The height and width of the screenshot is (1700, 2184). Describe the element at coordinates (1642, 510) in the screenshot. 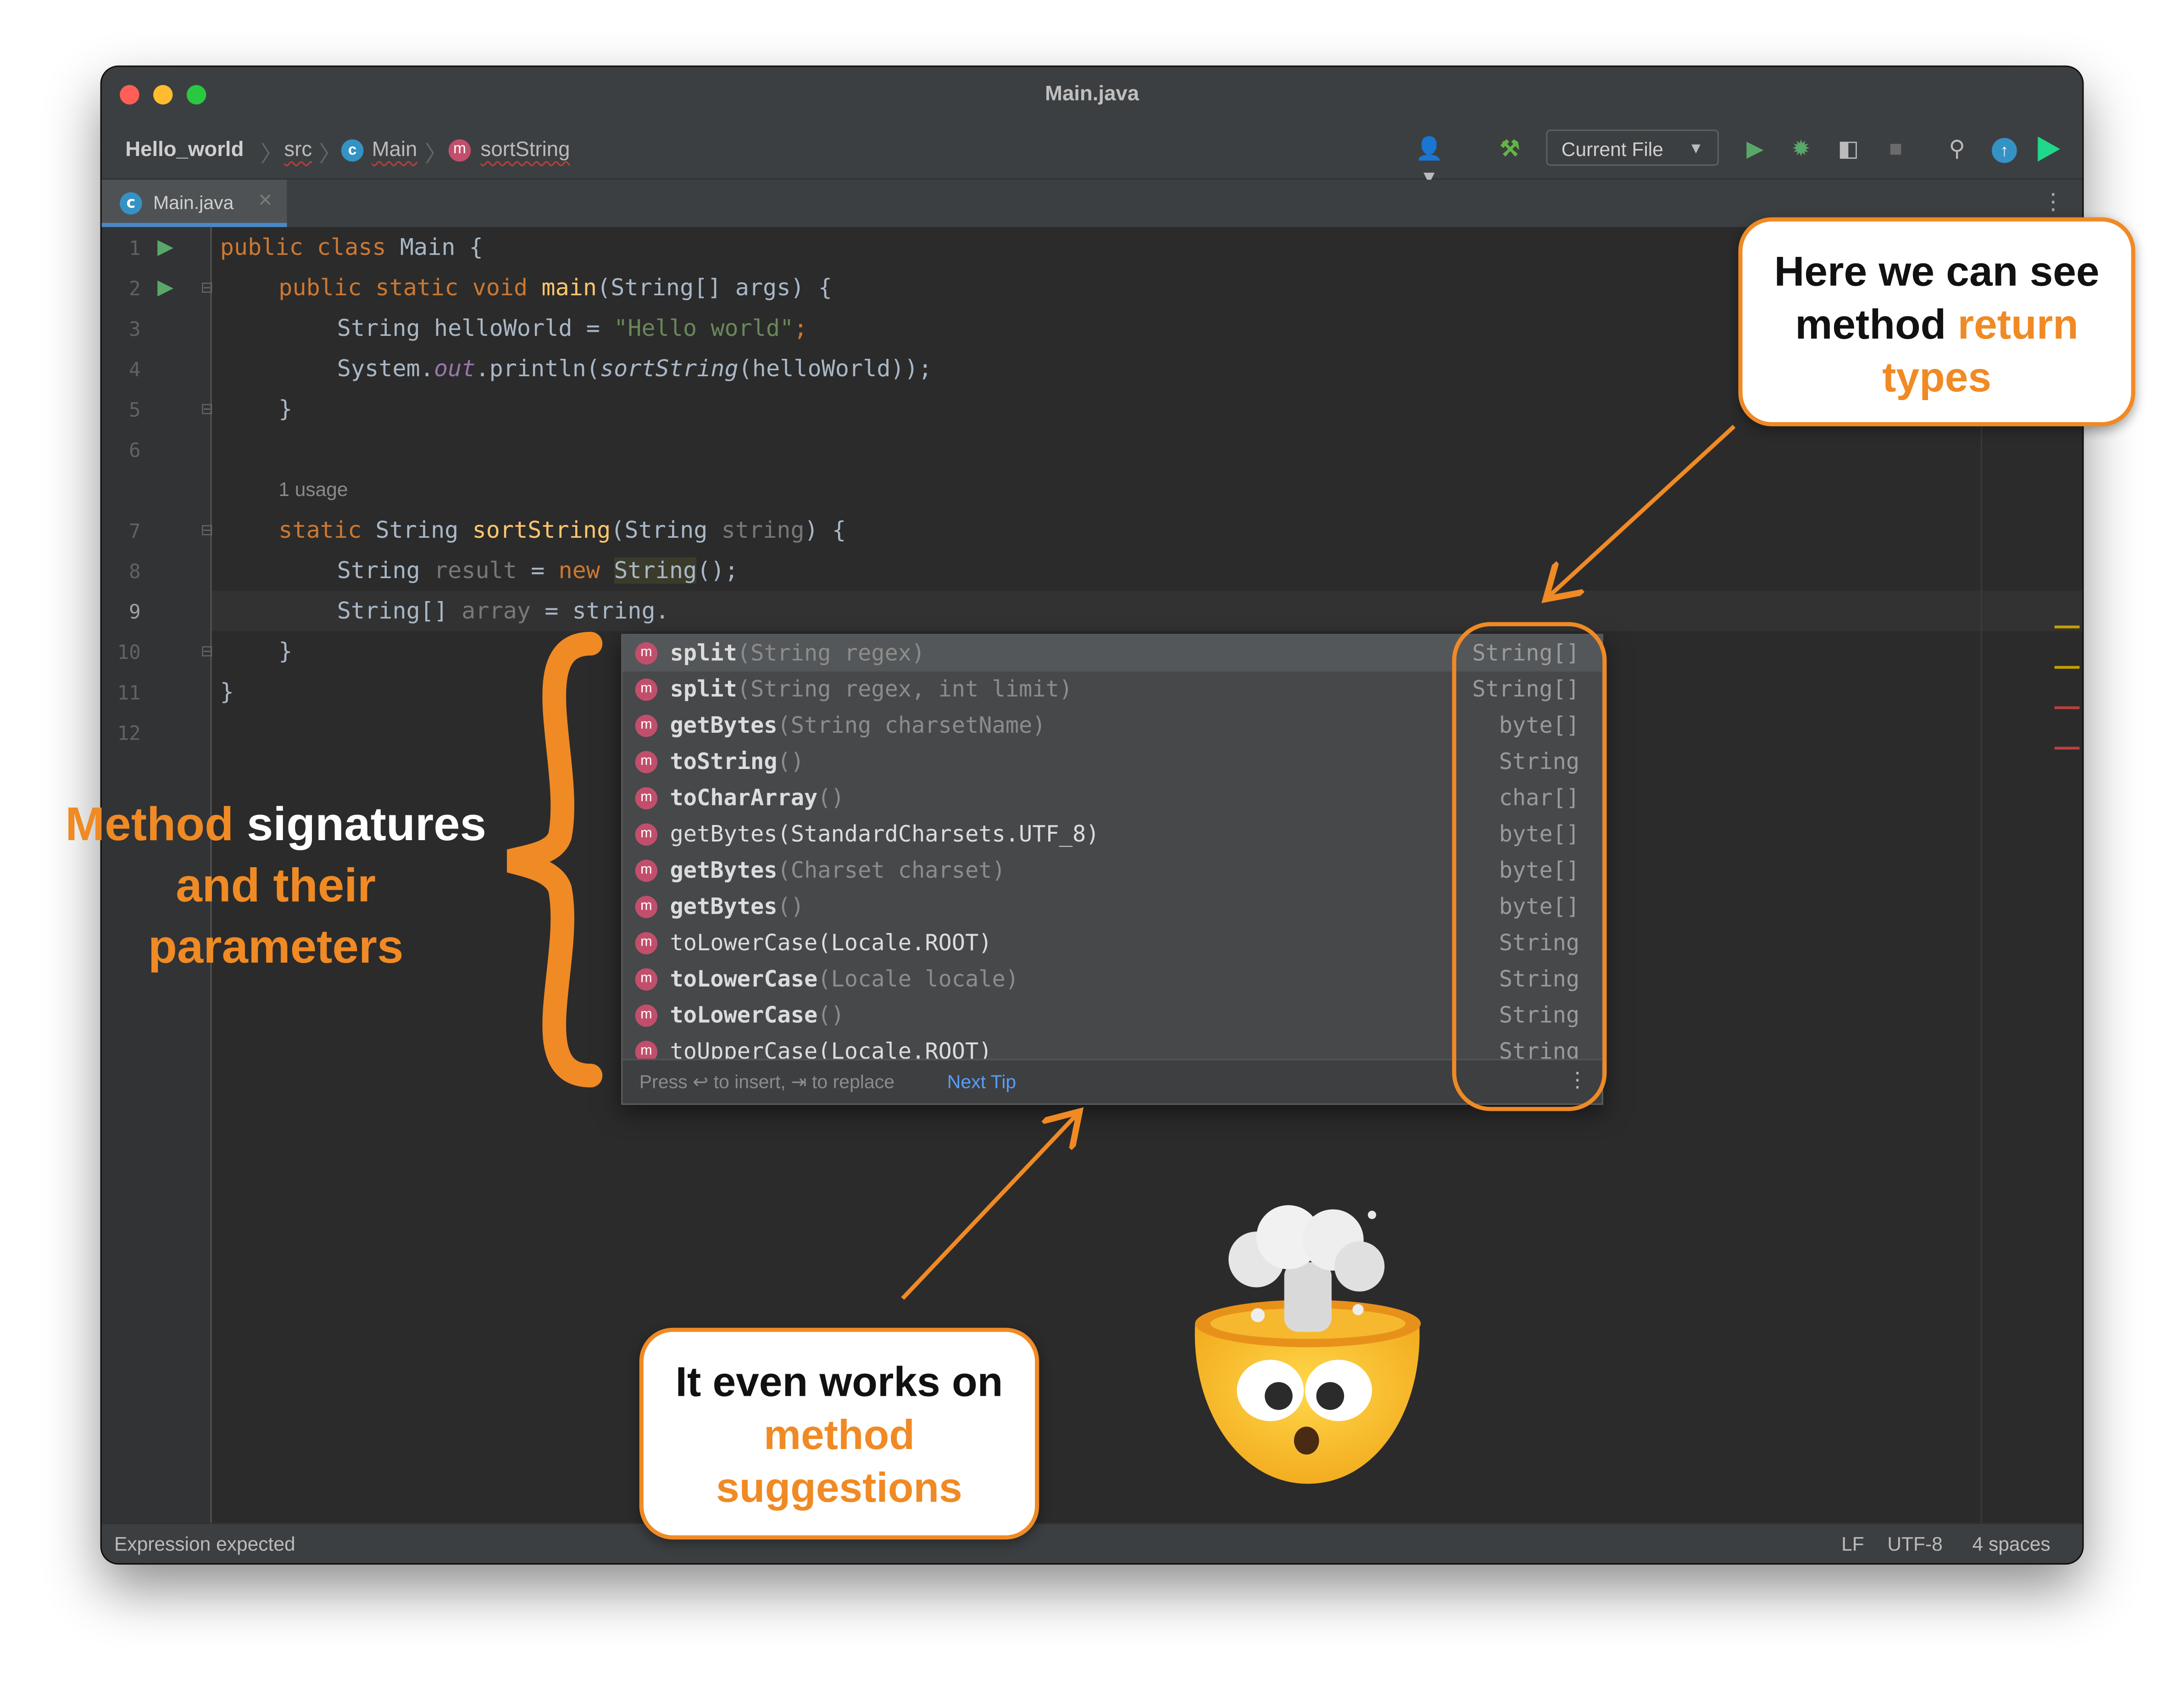

I see `arrow-to-return-types` at that location.